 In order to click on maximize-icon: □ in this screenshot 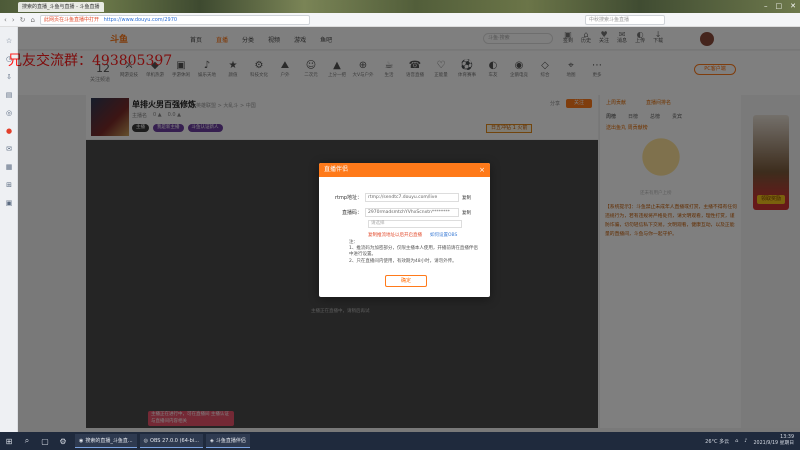, I will do `click(779, 6)`.